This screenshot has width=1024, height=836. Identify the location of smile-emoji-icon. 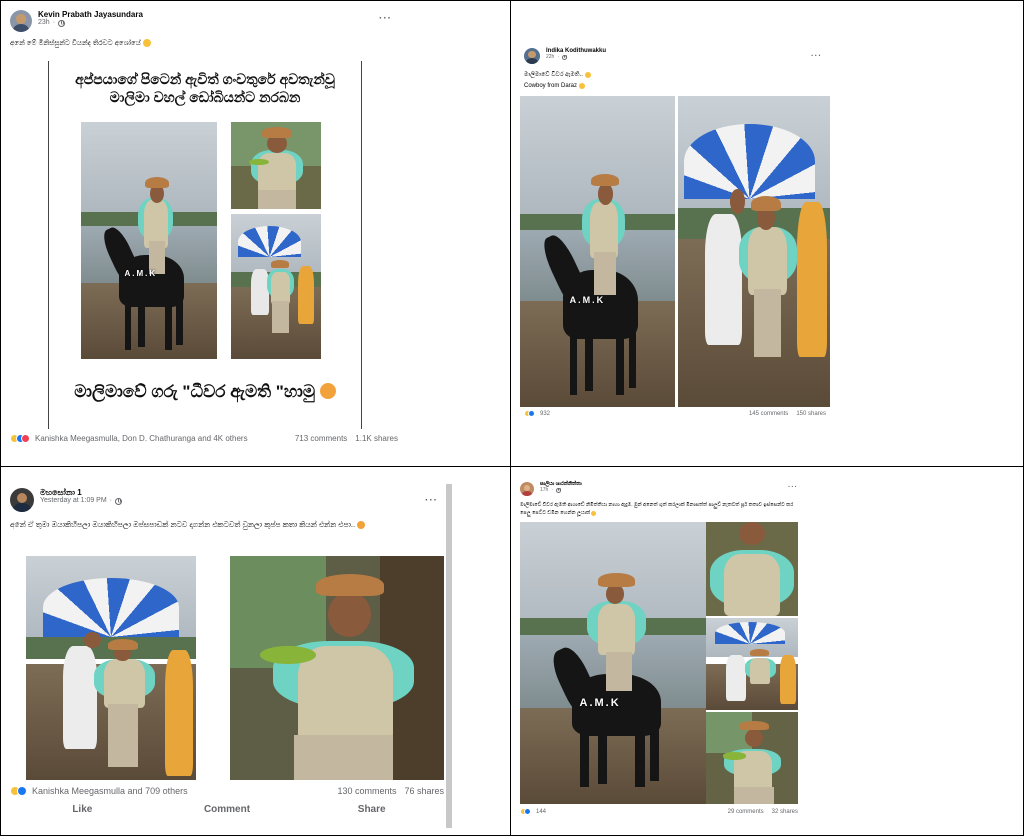
(587, 75).